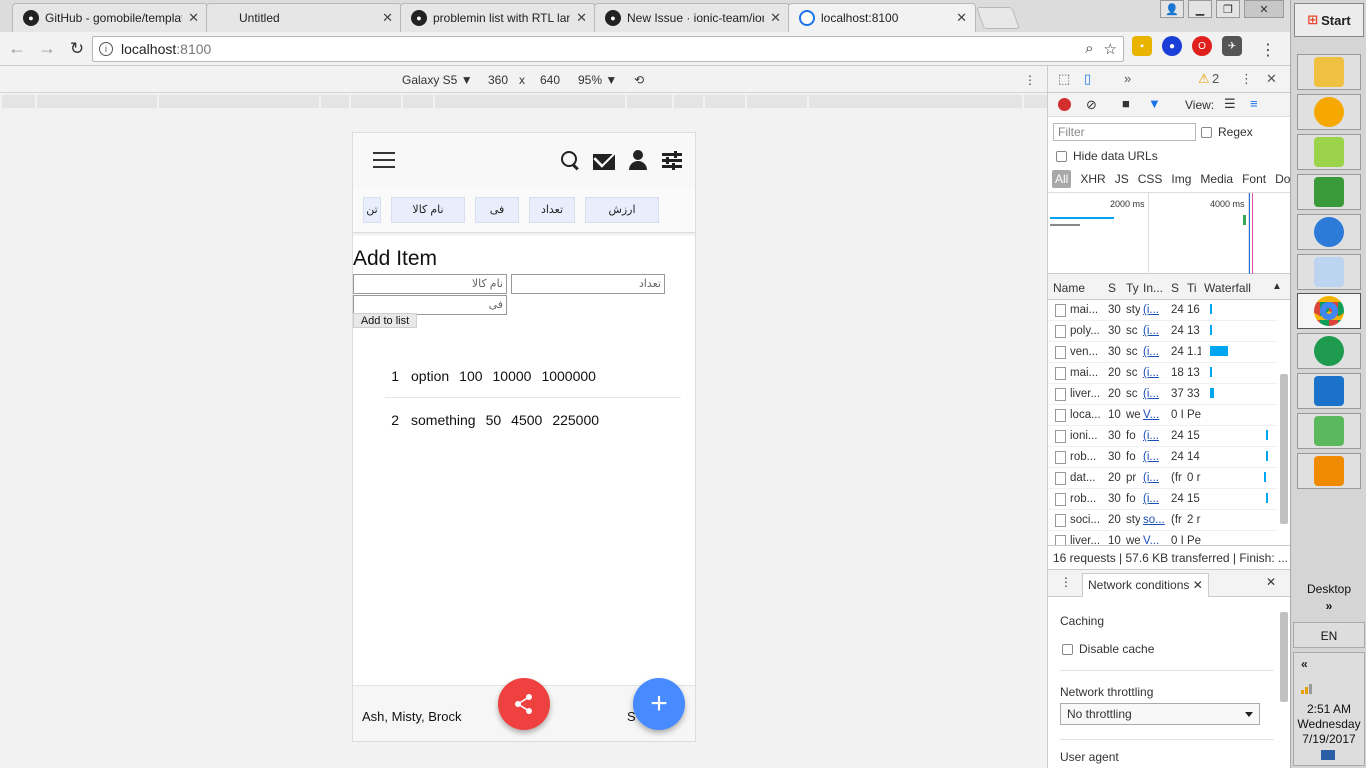 This screenshot has height=768, width=1366. What do you see at coordinates (497, 209) in the screenshot?
I see `chip-price: فی` at bounding box center [497, 209].